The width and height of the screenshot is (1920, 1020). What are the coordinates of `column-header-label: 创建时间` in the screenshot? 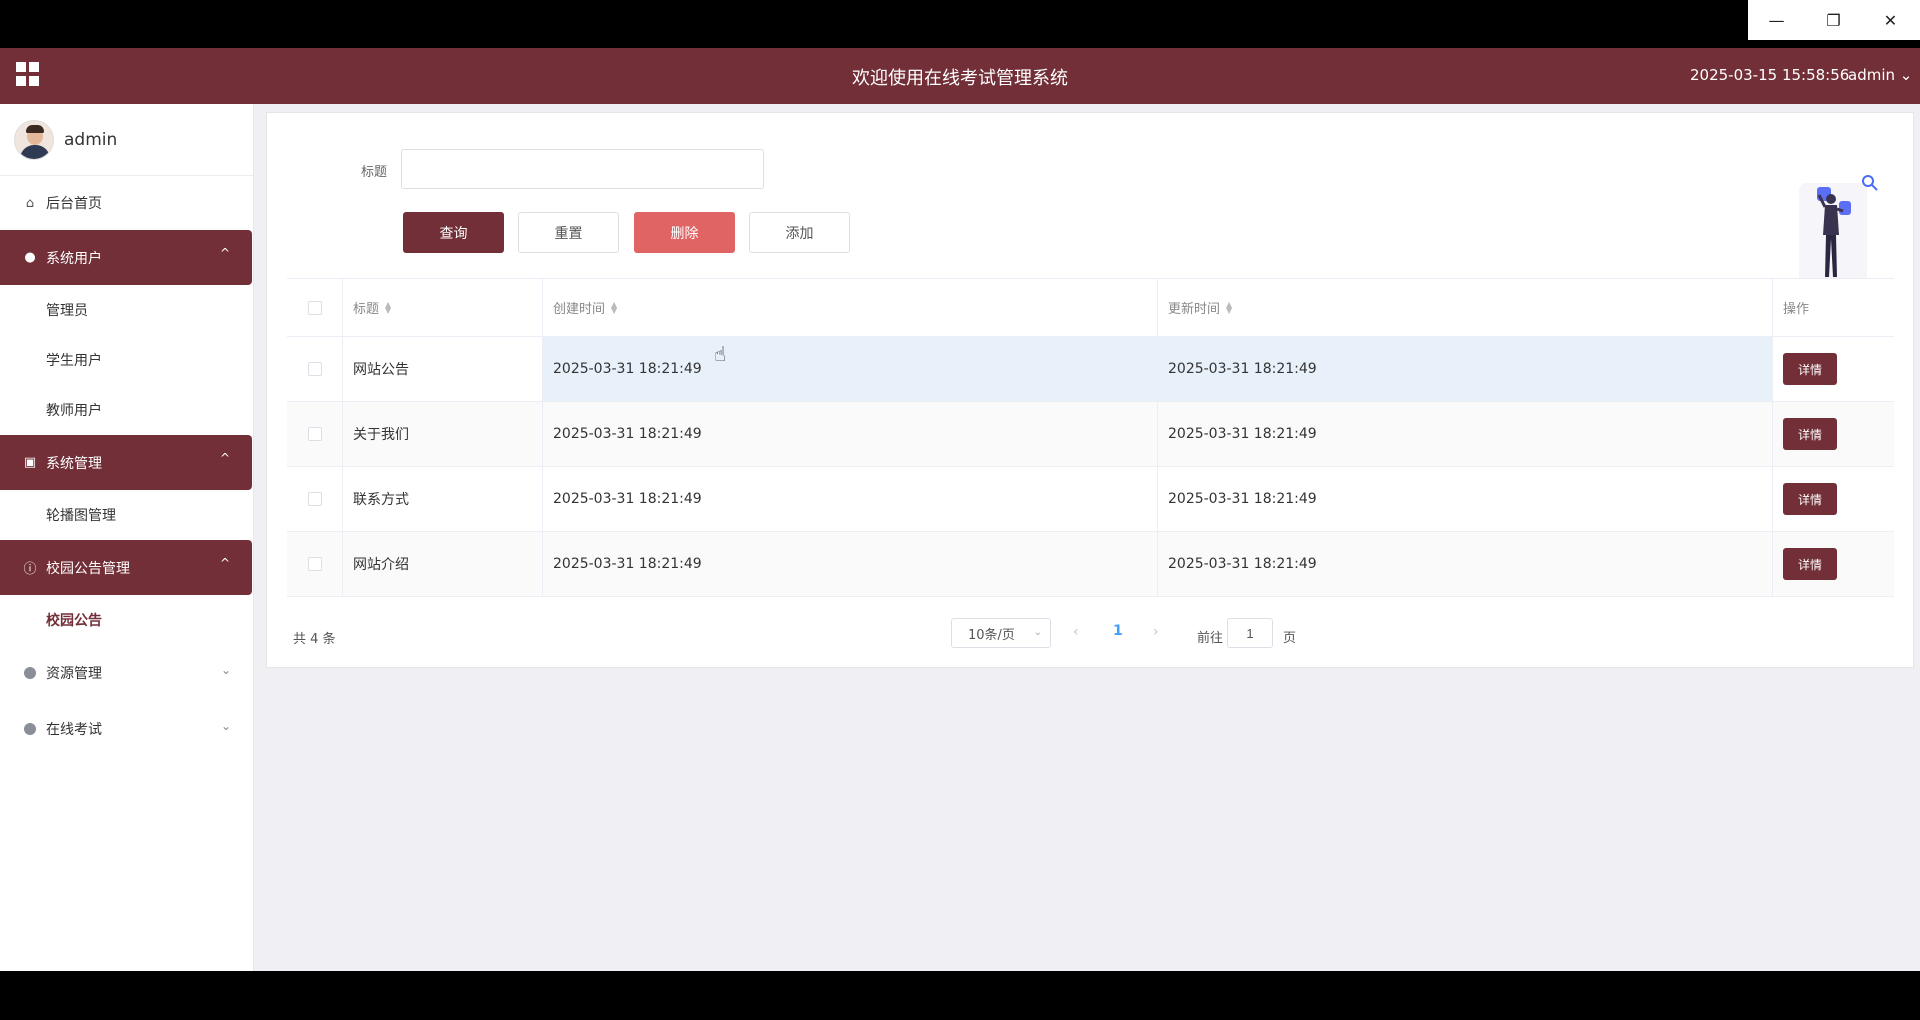 It's located at (579, 309).